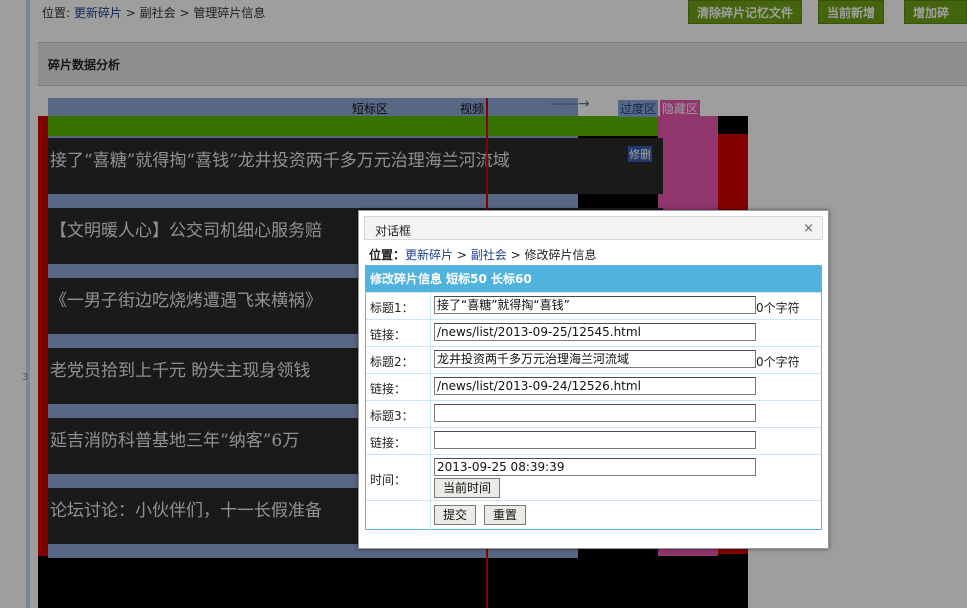 Image resolution: width=967 pixels, height=608 pixels. I want to click on form-row-title2: 标题2： 龙井投资两千多万元治理海兰河流域 0个字符, so click(593, 359).